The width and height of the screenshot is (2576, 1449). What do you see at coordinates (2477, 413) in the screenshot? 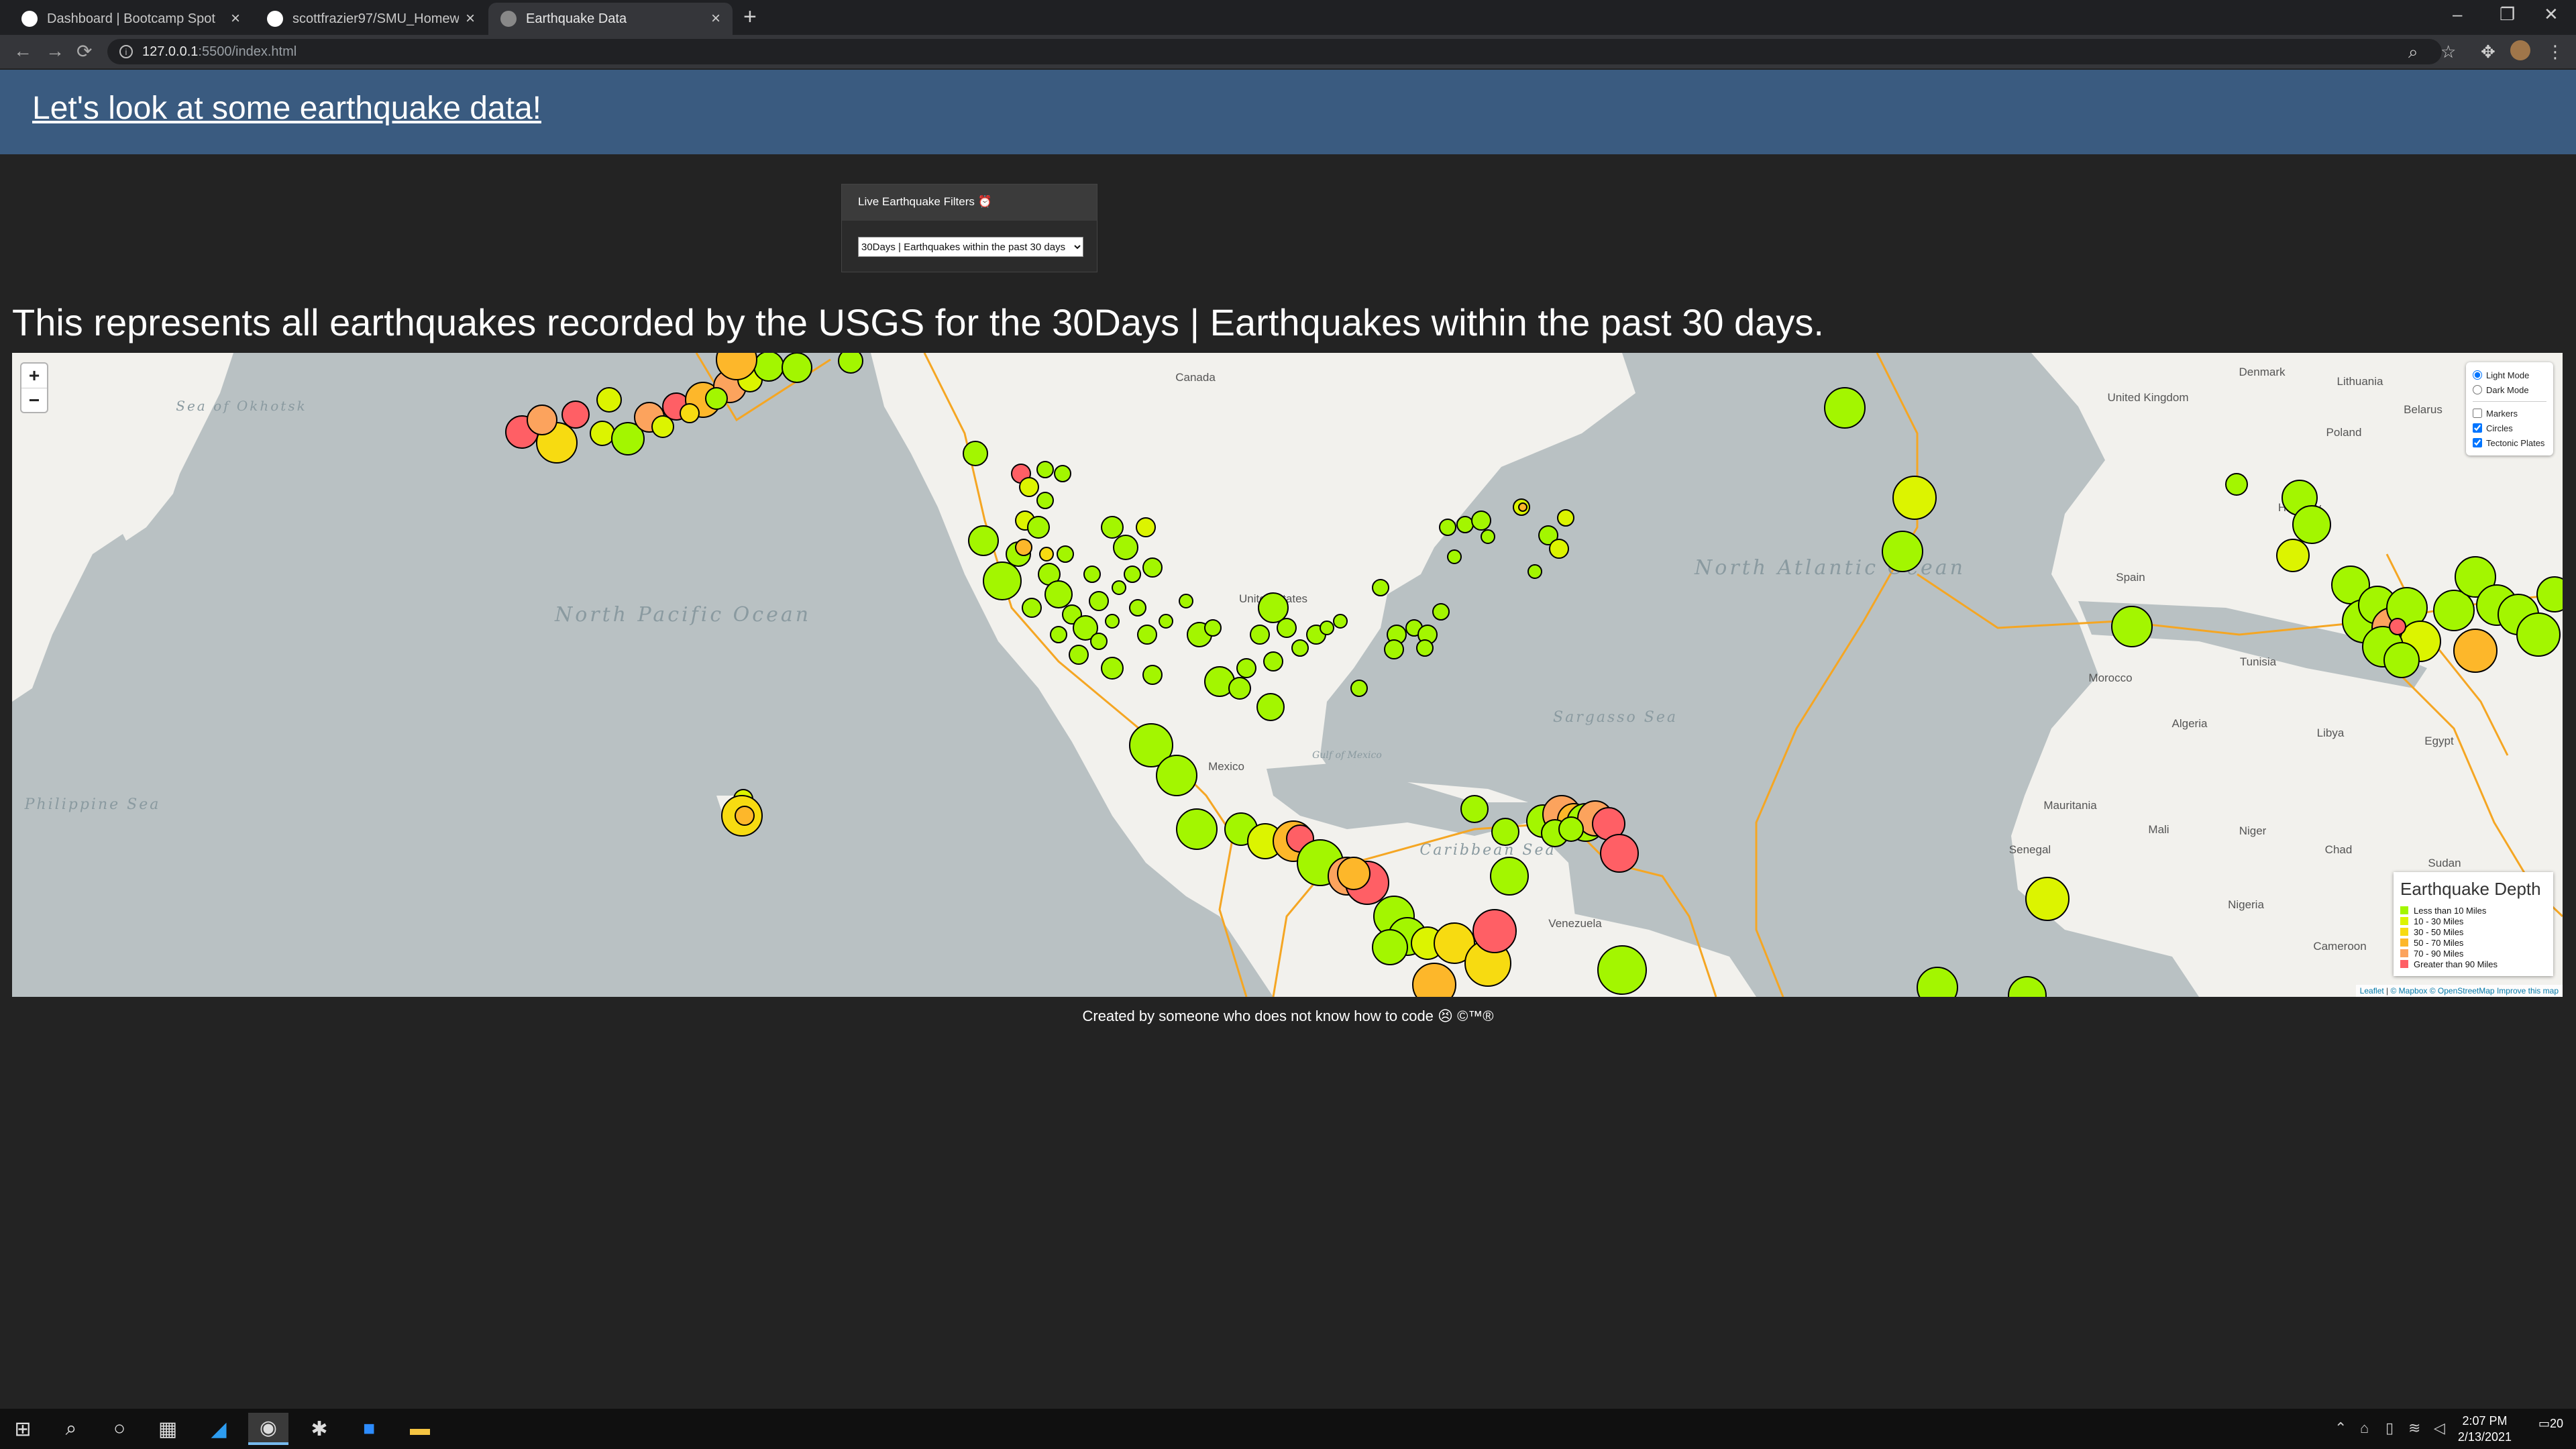
I see `markers-checkbox` at bounding box center [2477, 413].